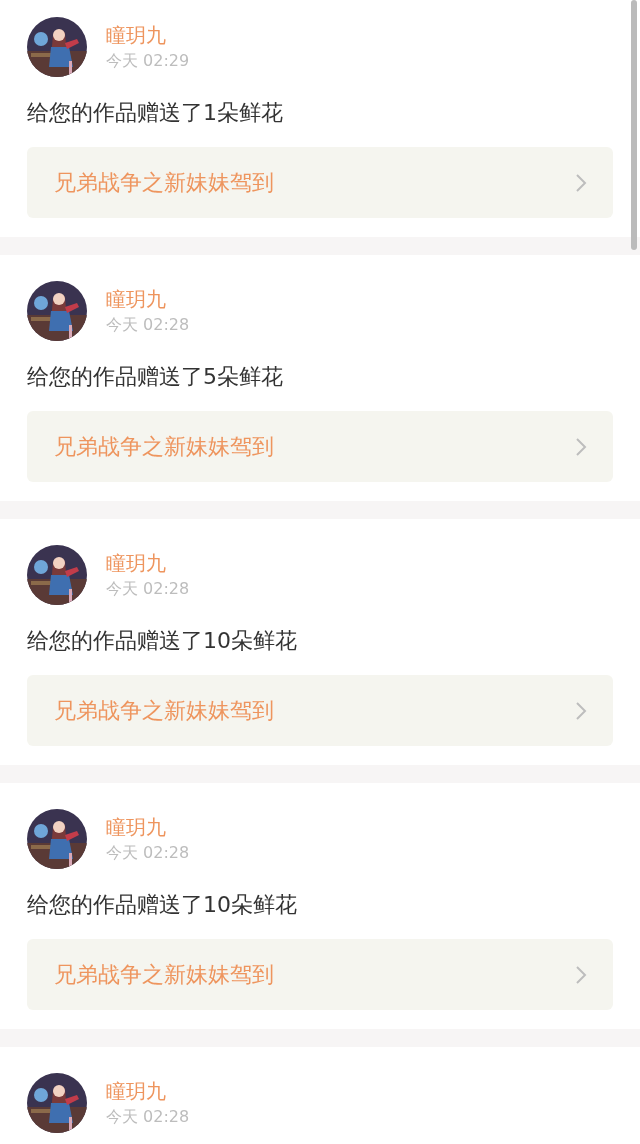  What do you see at coordinates (155, 113) in the screenshot?
I see `message-text: 给您的作品赠送了1朵鲜花` at bounding box center [155, 113].